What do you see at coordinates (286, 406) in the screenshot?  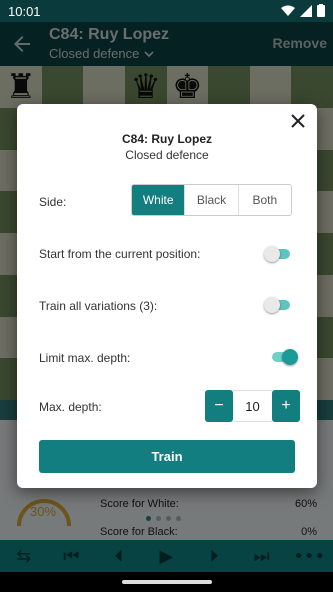 I see `increment-button: +` at bounding box center [286, 406].